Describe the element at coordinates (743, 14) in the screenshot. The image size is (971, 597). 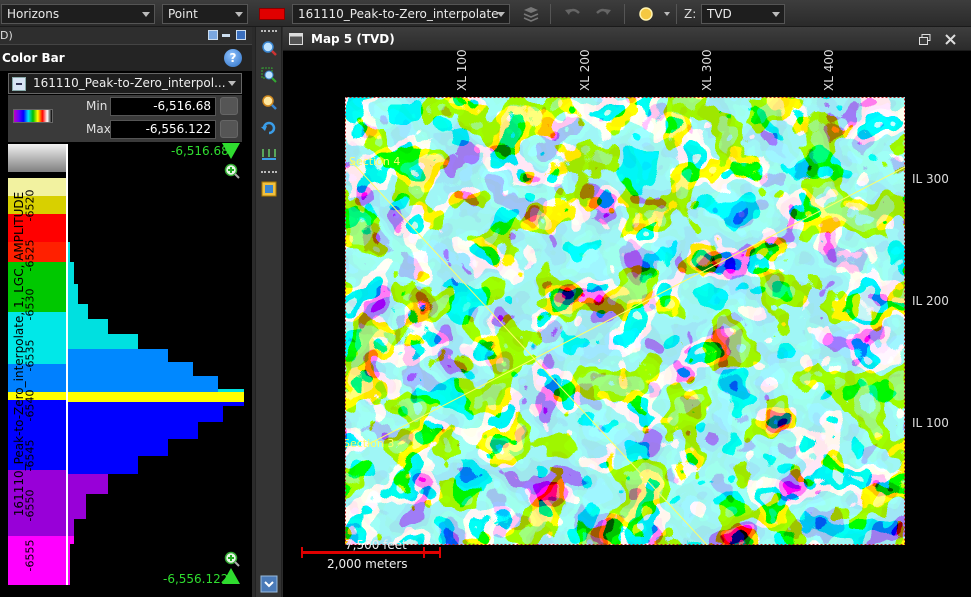
I see `z-domain-dropdown: TVD` at that location.